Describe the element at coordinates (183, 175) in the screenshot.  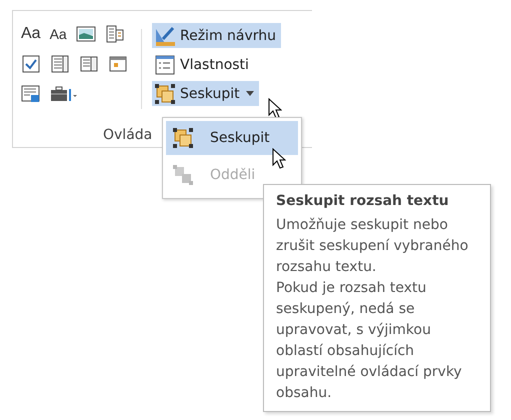
I see `ungroup-squares-icon` at that location.